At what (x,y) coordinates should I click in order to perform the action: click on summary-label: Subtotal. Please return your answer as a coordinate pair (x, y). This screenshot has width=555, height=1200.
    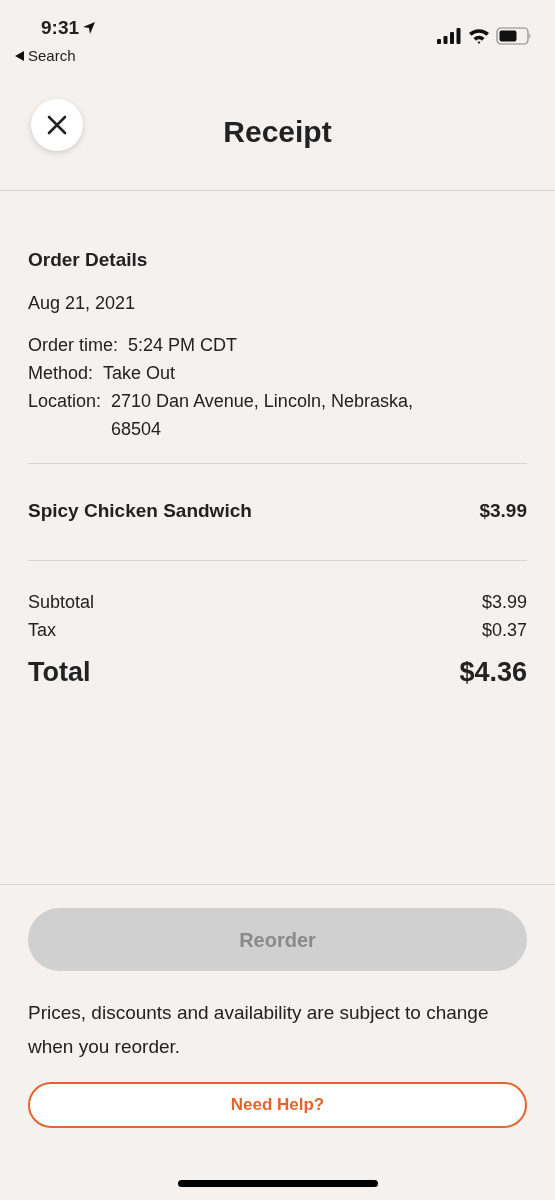
    Looking at the image, I should click on (61, 602).